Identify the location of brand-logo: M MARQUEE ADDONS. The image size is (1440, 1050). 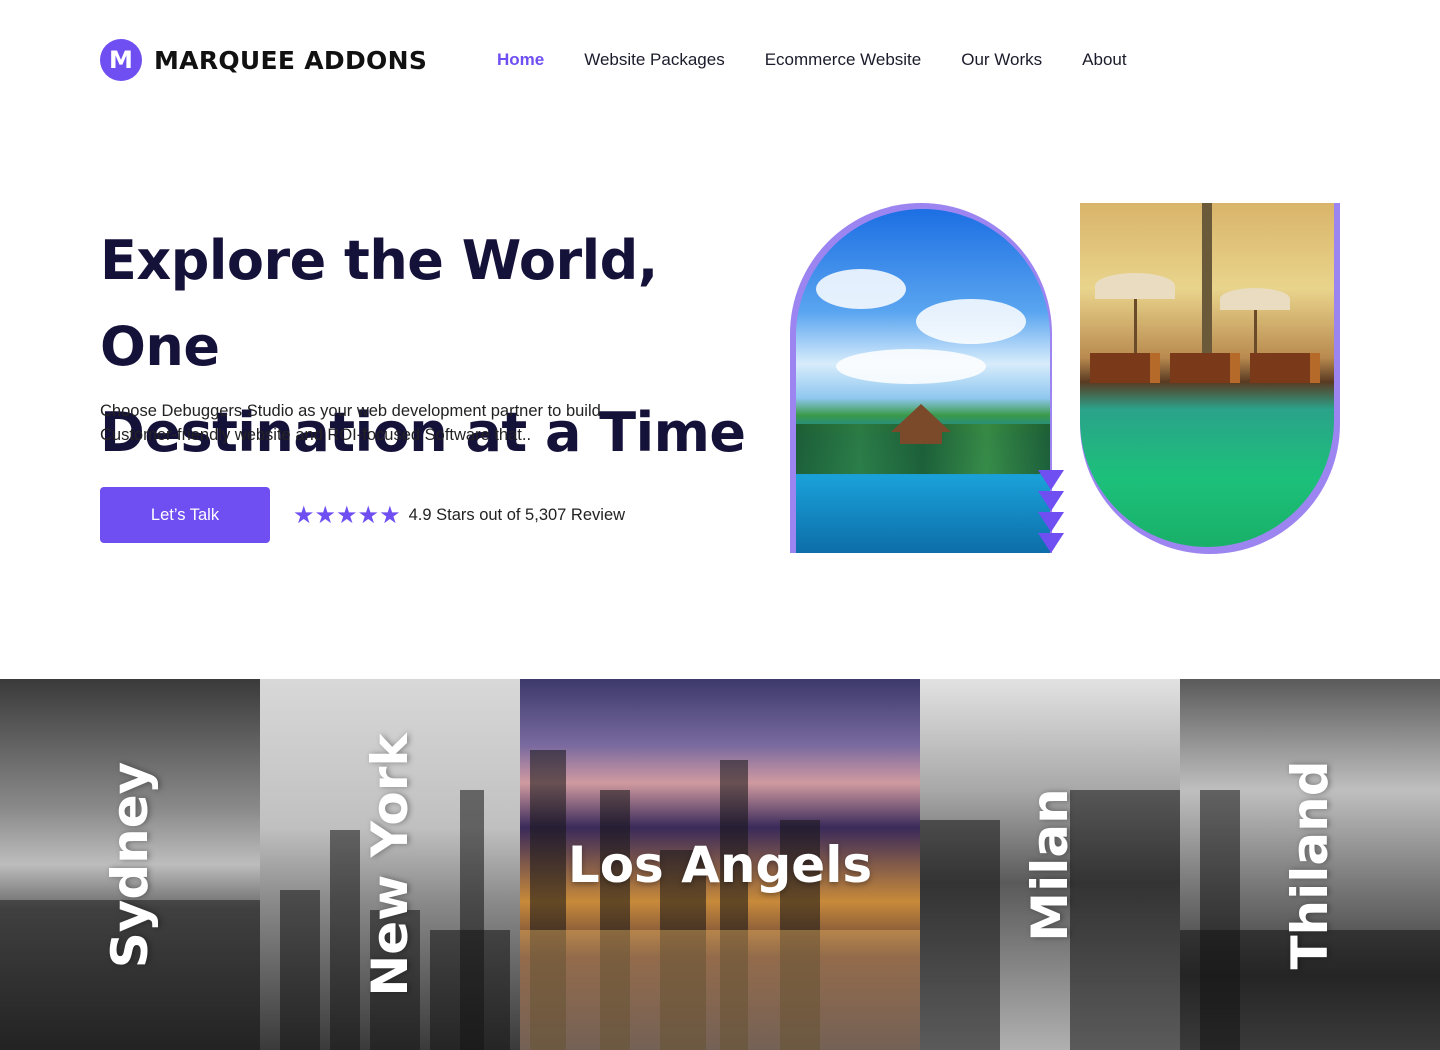
(263, 60).